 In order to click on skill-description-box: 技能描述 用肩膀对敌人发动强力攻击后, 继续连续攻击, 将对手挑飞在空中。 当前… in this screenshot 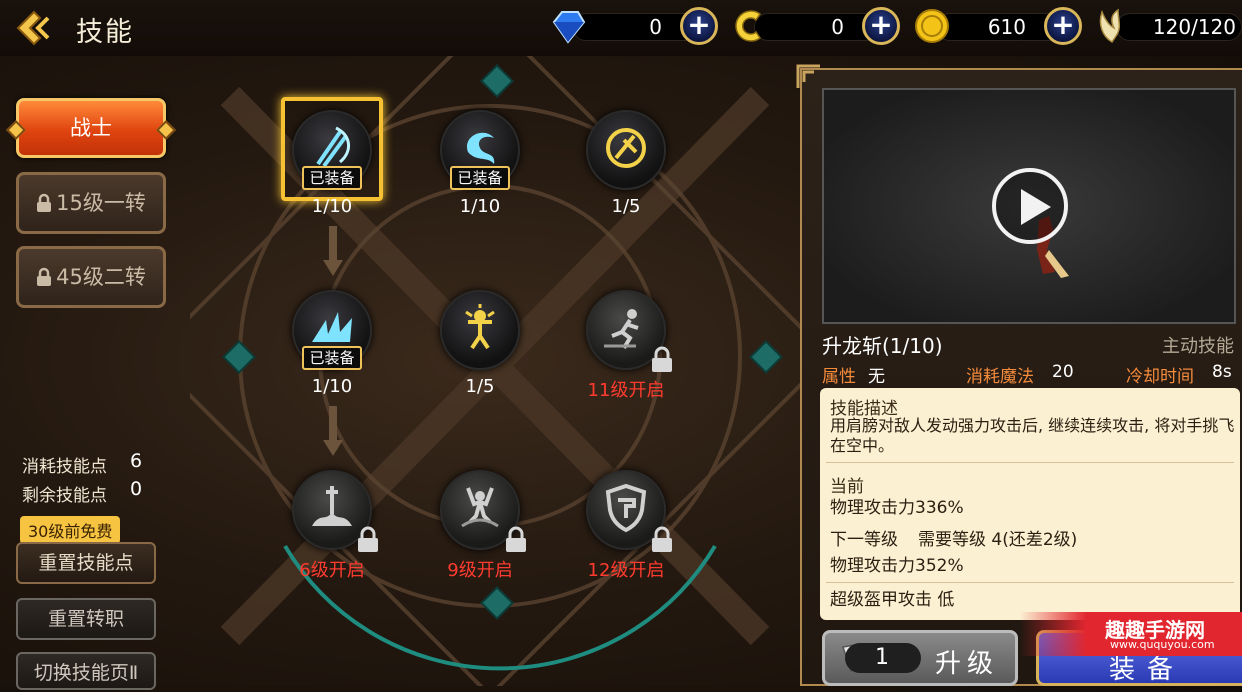, I will do `click(1030, 504)`.